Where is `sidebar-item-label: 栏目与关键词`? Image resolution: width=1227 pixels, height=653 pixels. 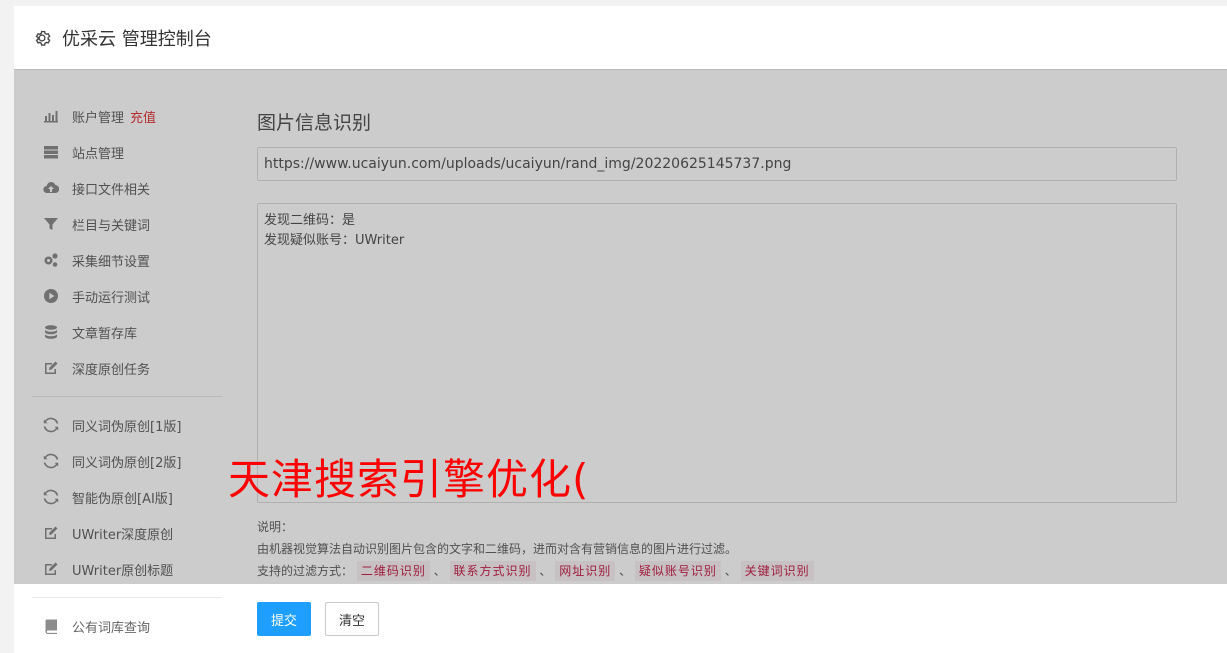
sidebar-item-label: 栏目与关键词 is located at coordinates (111, 226).